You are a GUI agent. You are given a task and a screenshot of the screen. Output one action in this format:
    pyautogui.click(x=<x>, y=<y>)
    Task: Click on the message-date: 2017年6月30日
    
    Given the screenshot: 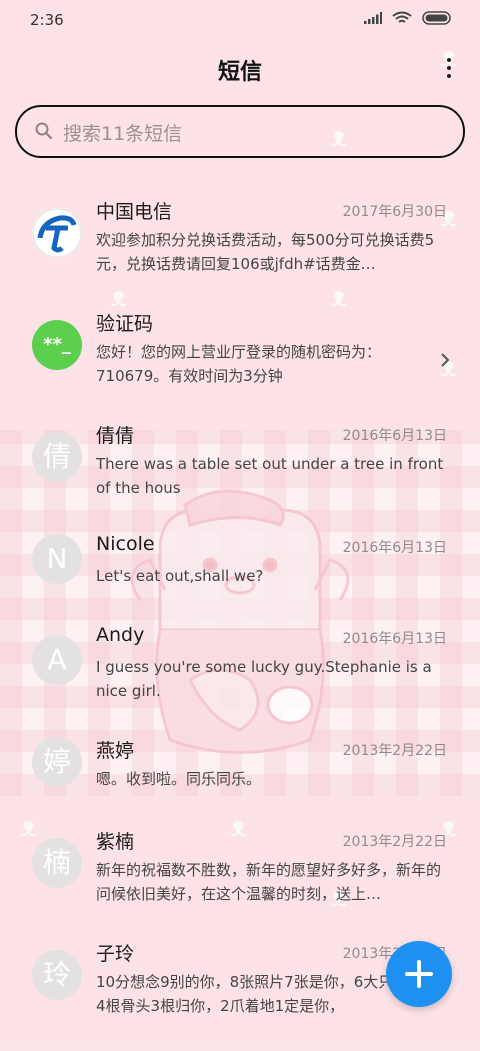 What is the action you would take?
    pyautogui.click(x=394, y=212)
    